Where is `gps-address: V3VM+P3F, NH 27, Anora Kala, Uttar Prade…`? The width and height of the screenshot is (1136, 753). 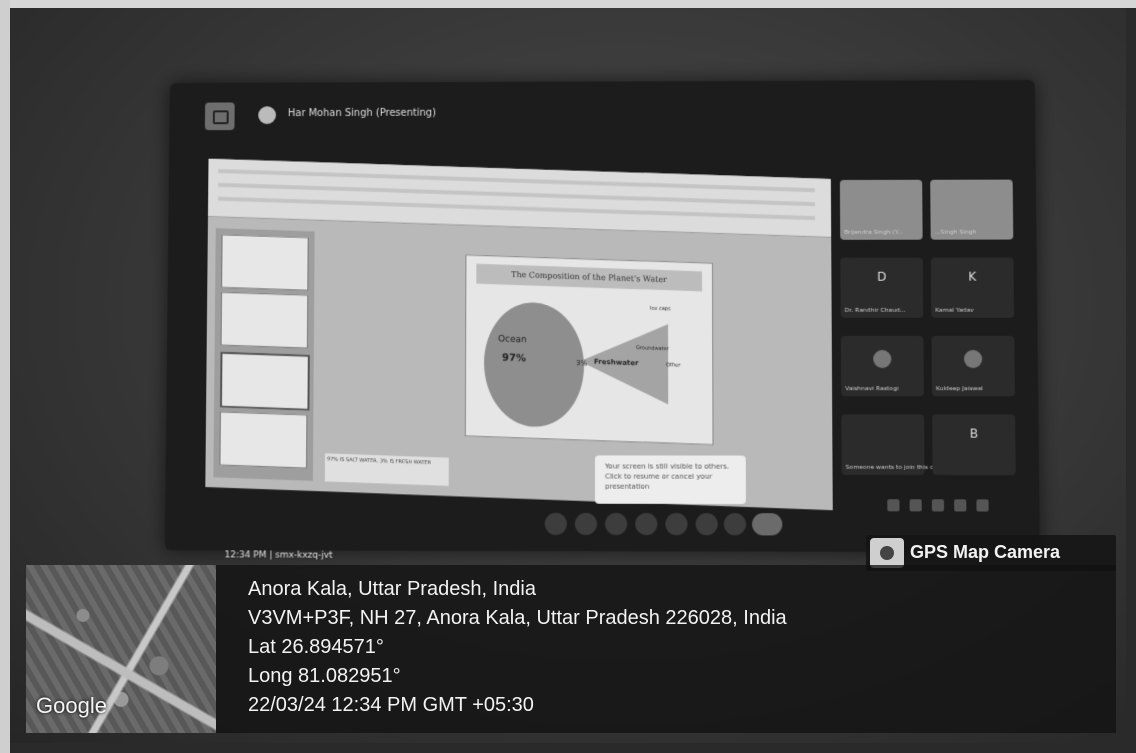 gps-address: V3VM+P3F, NH 27, Anora Kala, Uttar Prade… is located at coordinates (517, 618).